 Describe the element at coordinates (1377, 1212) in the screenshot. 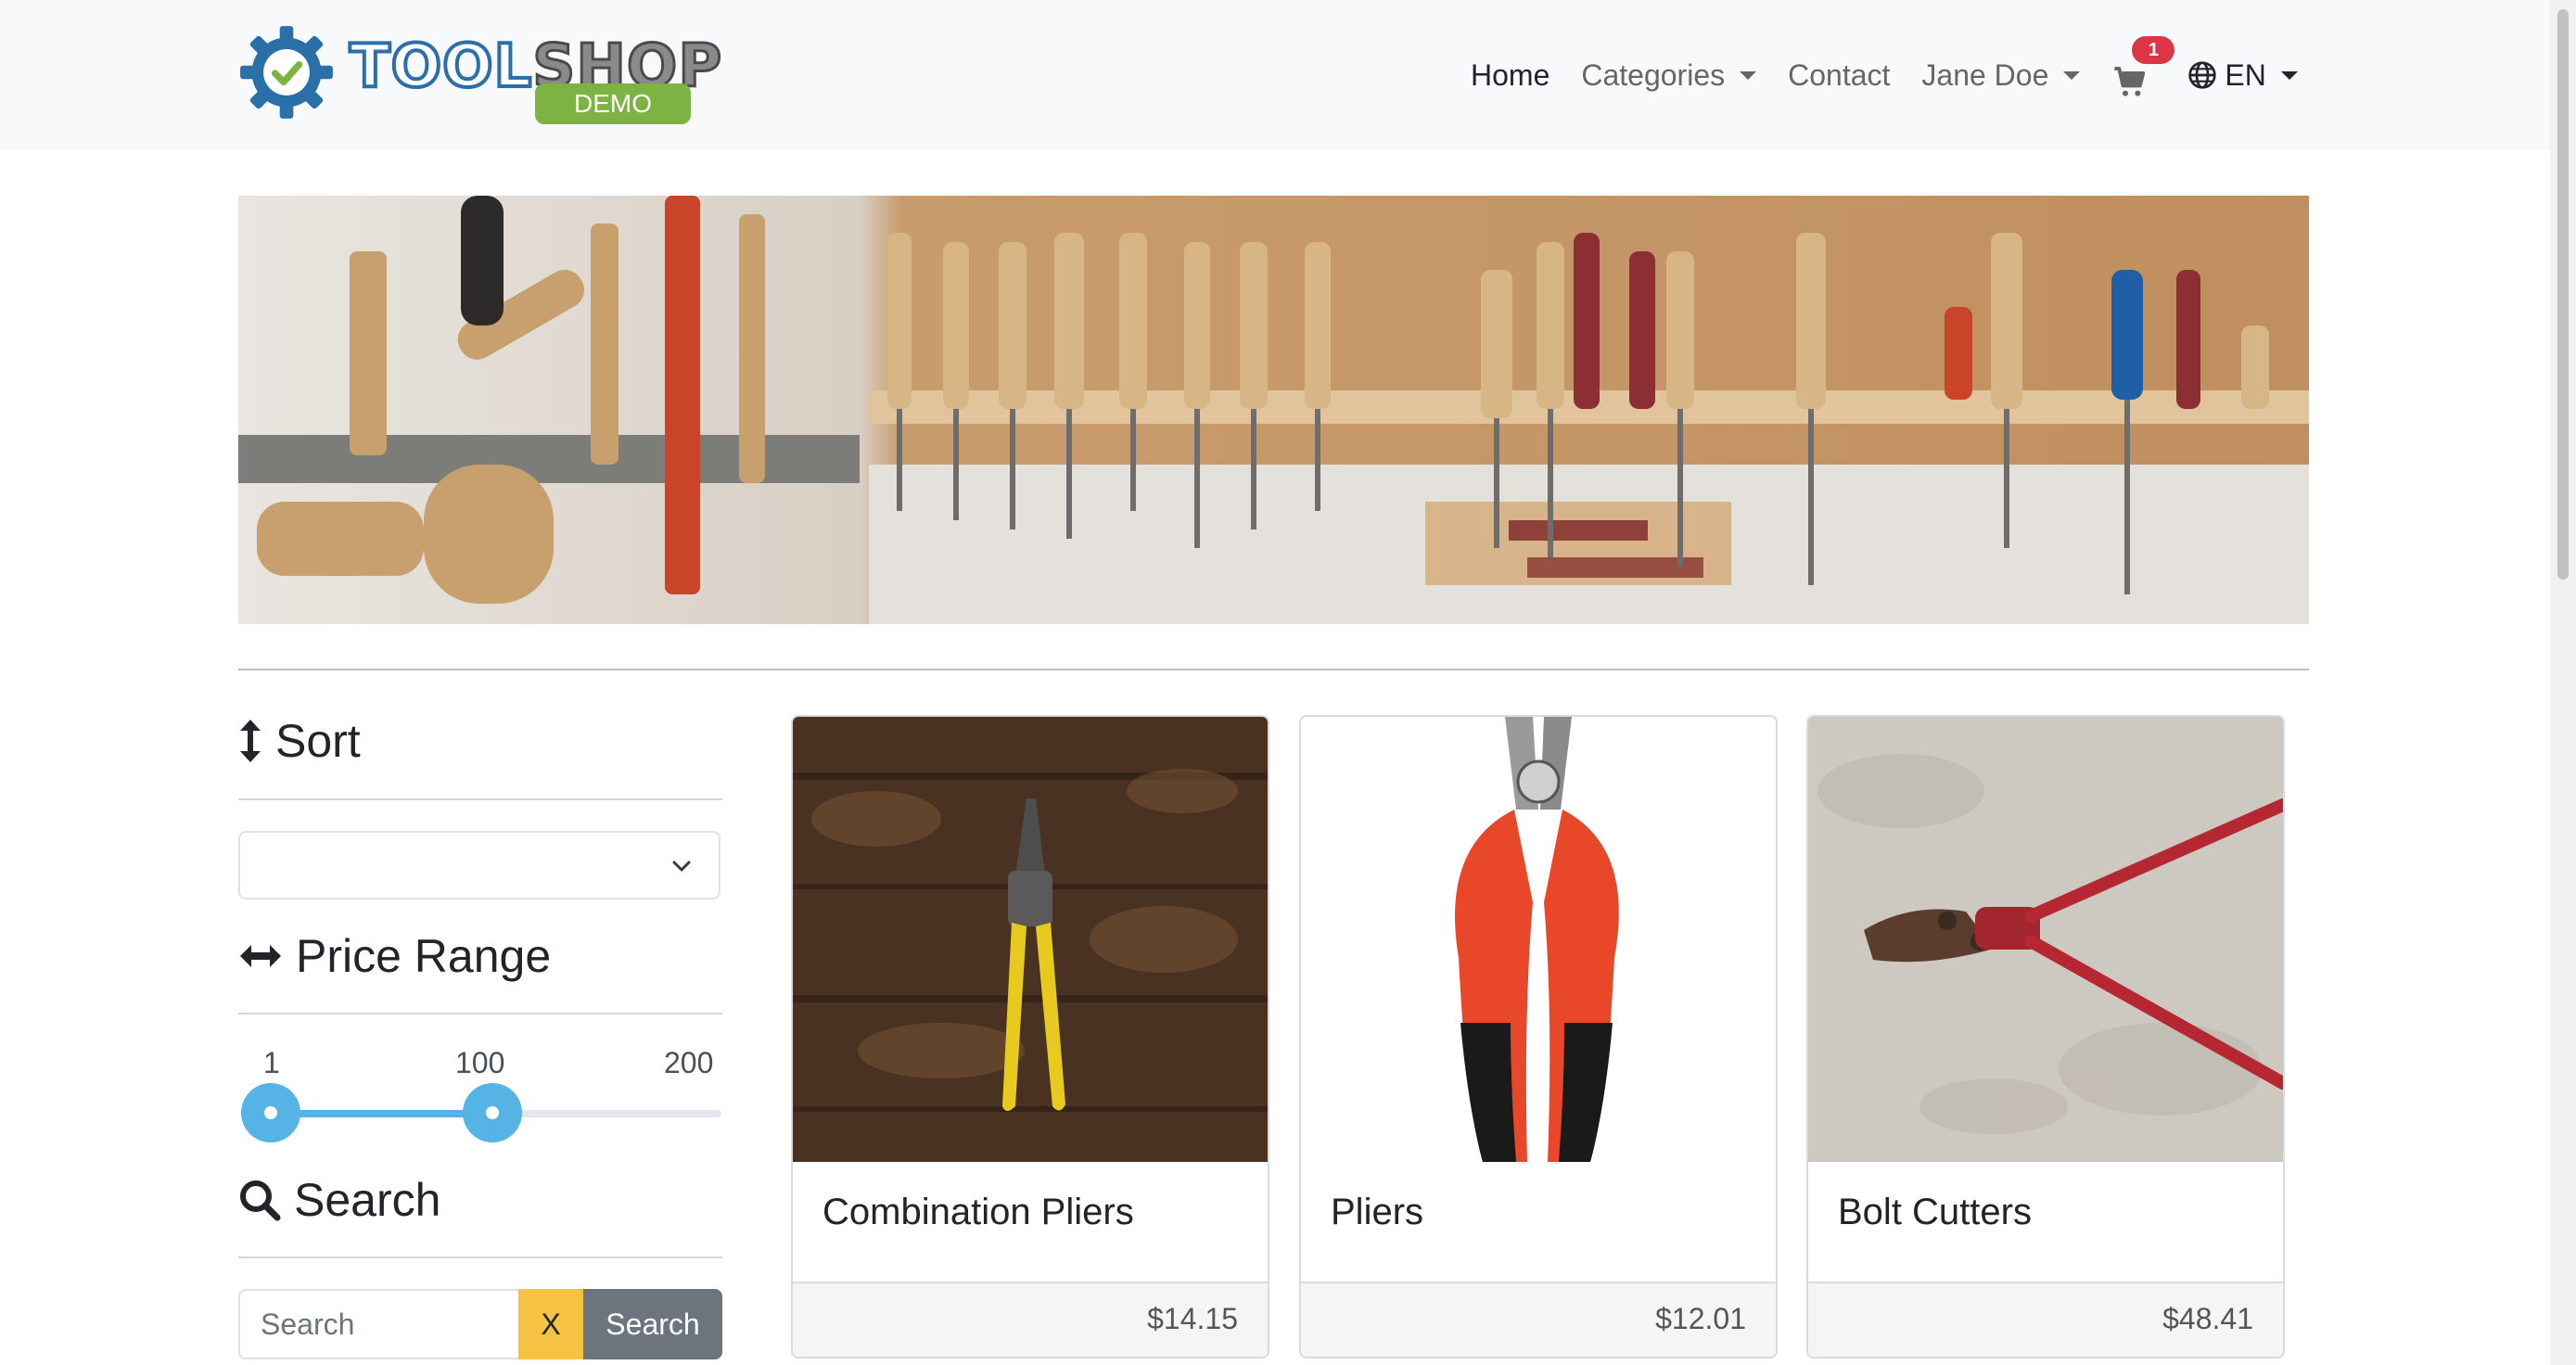

I see `product-name: Pliers` at that location.